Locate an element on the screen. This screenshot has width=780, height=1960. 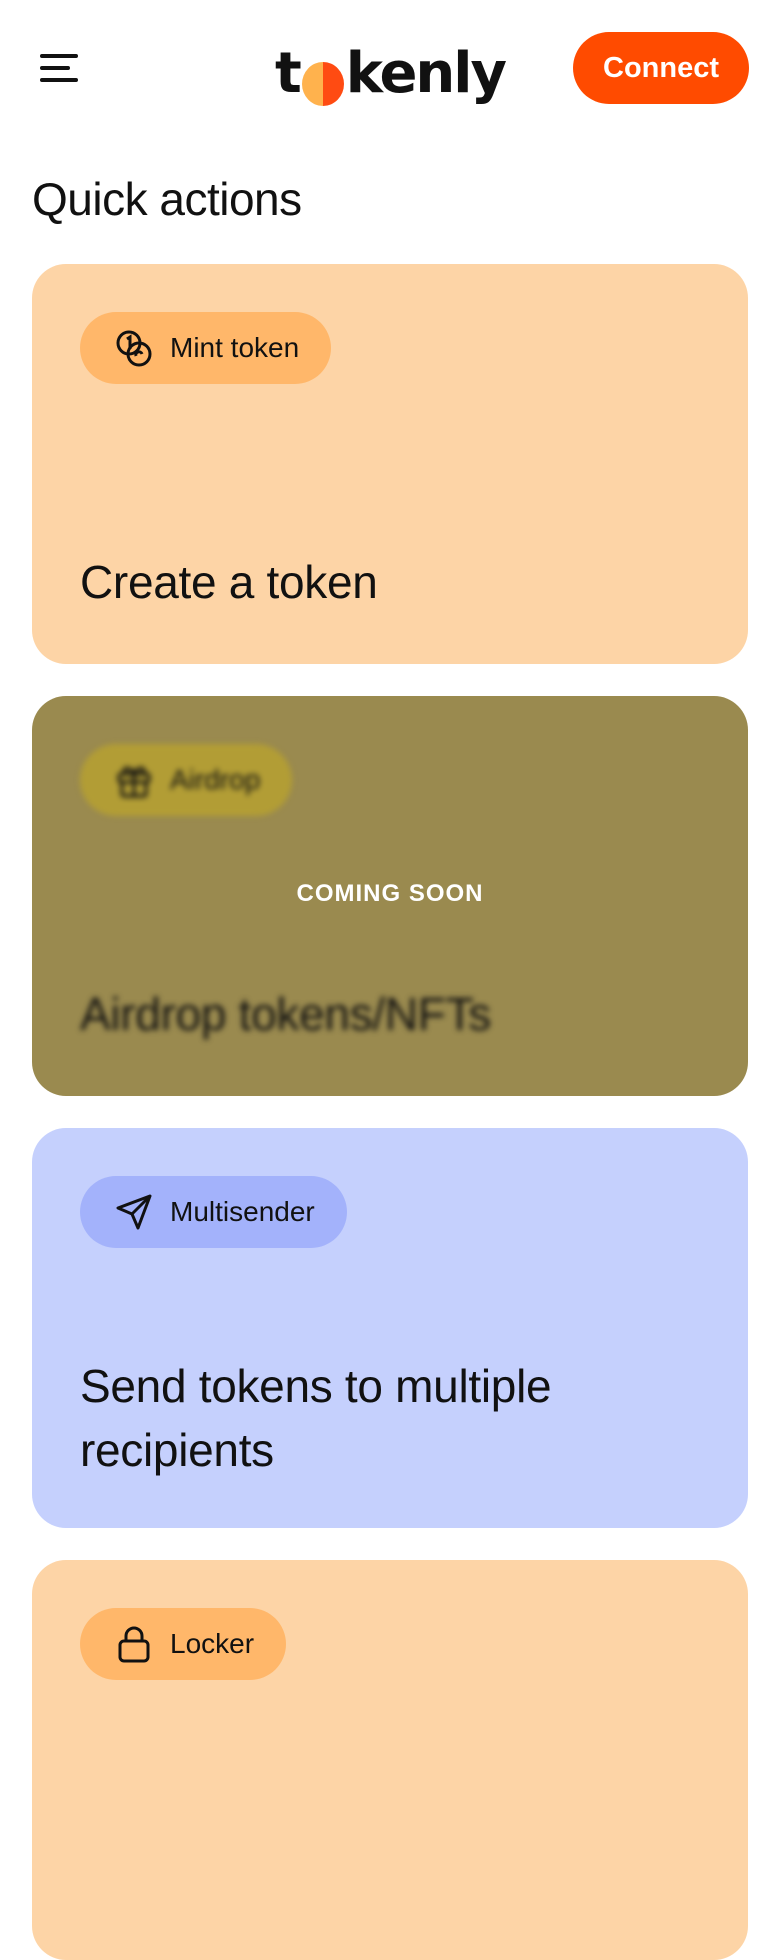
connect-button: Connect is located at coordinates (661, 68).